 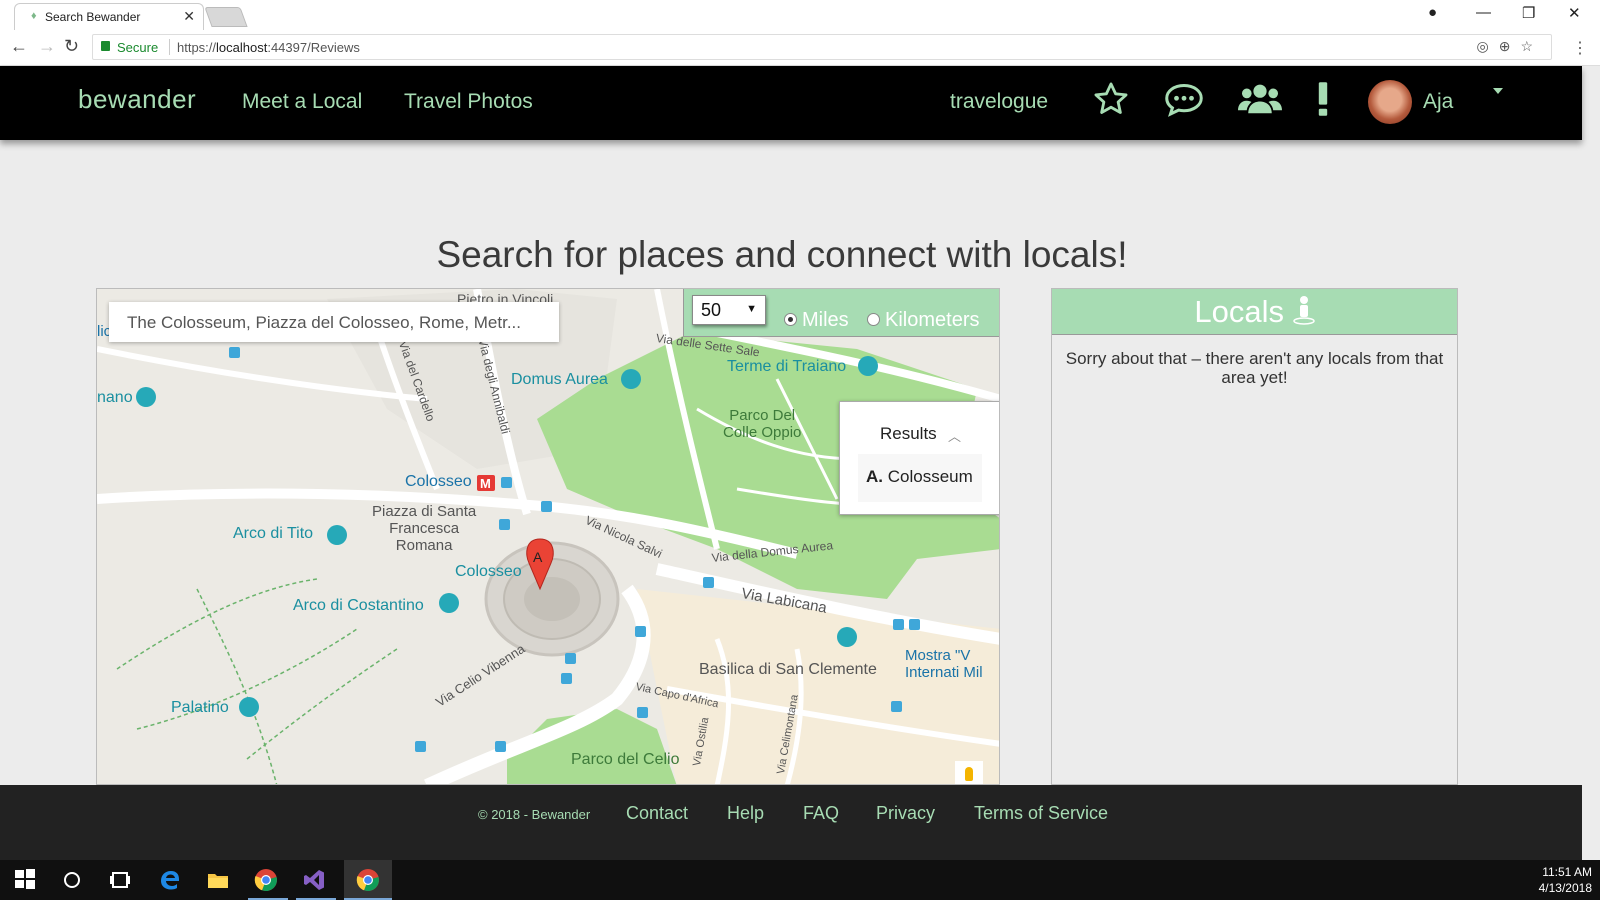 I want to click on nav-travelogue: travelogue, so click(x=999, y=102).